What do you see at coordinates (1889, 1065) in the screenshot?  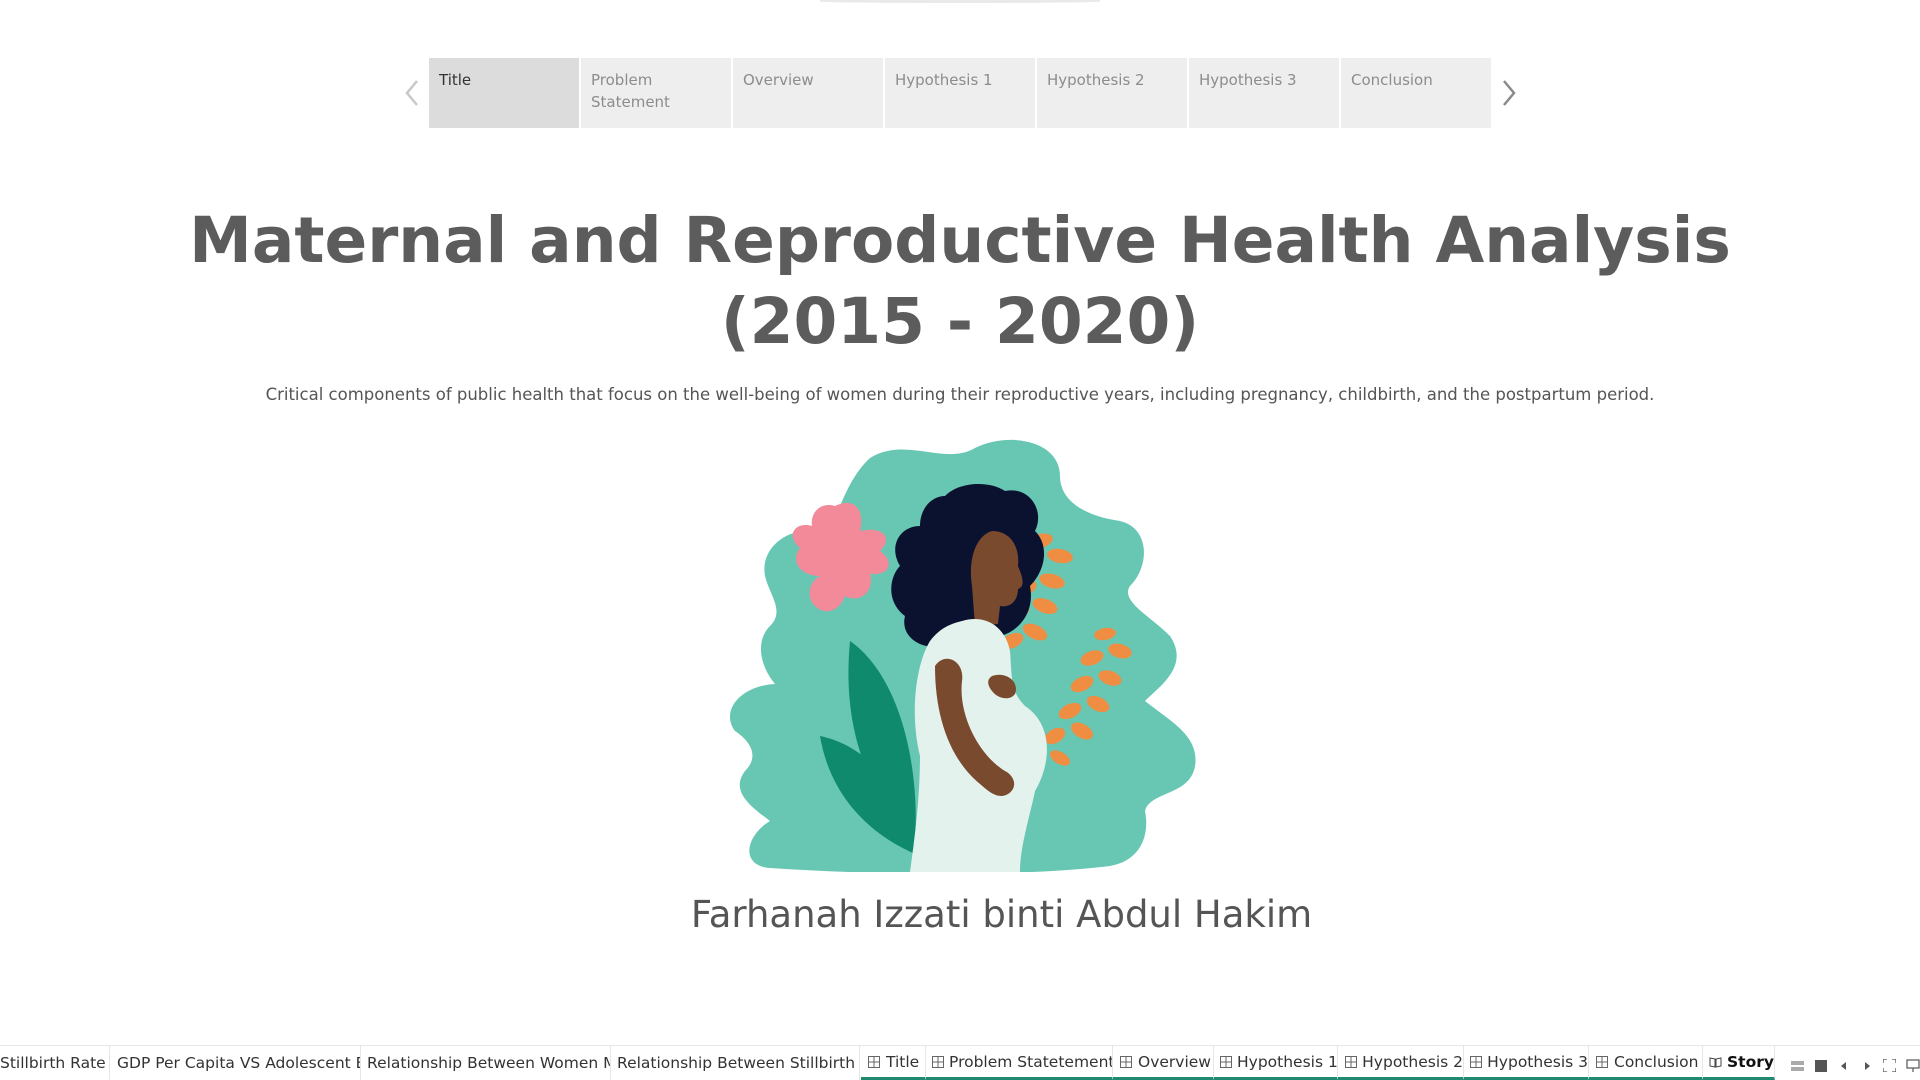 I see `fullscreen-icon` at bounding box center [1889, 1065].